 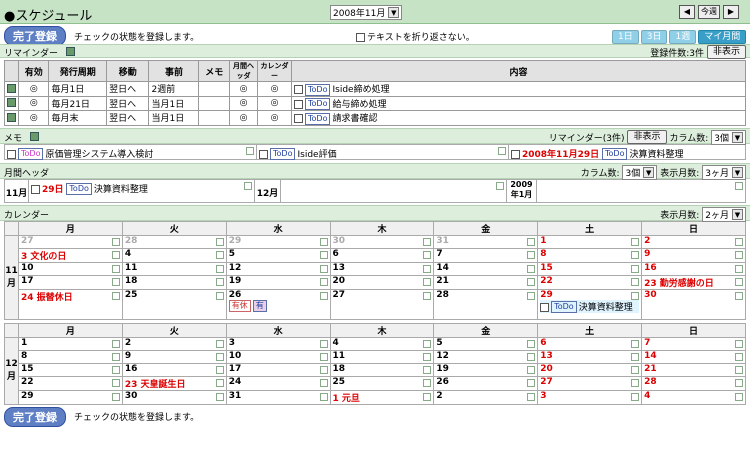 I want to click on reminder-content: 請求書確認, so click(x=354, y=119).